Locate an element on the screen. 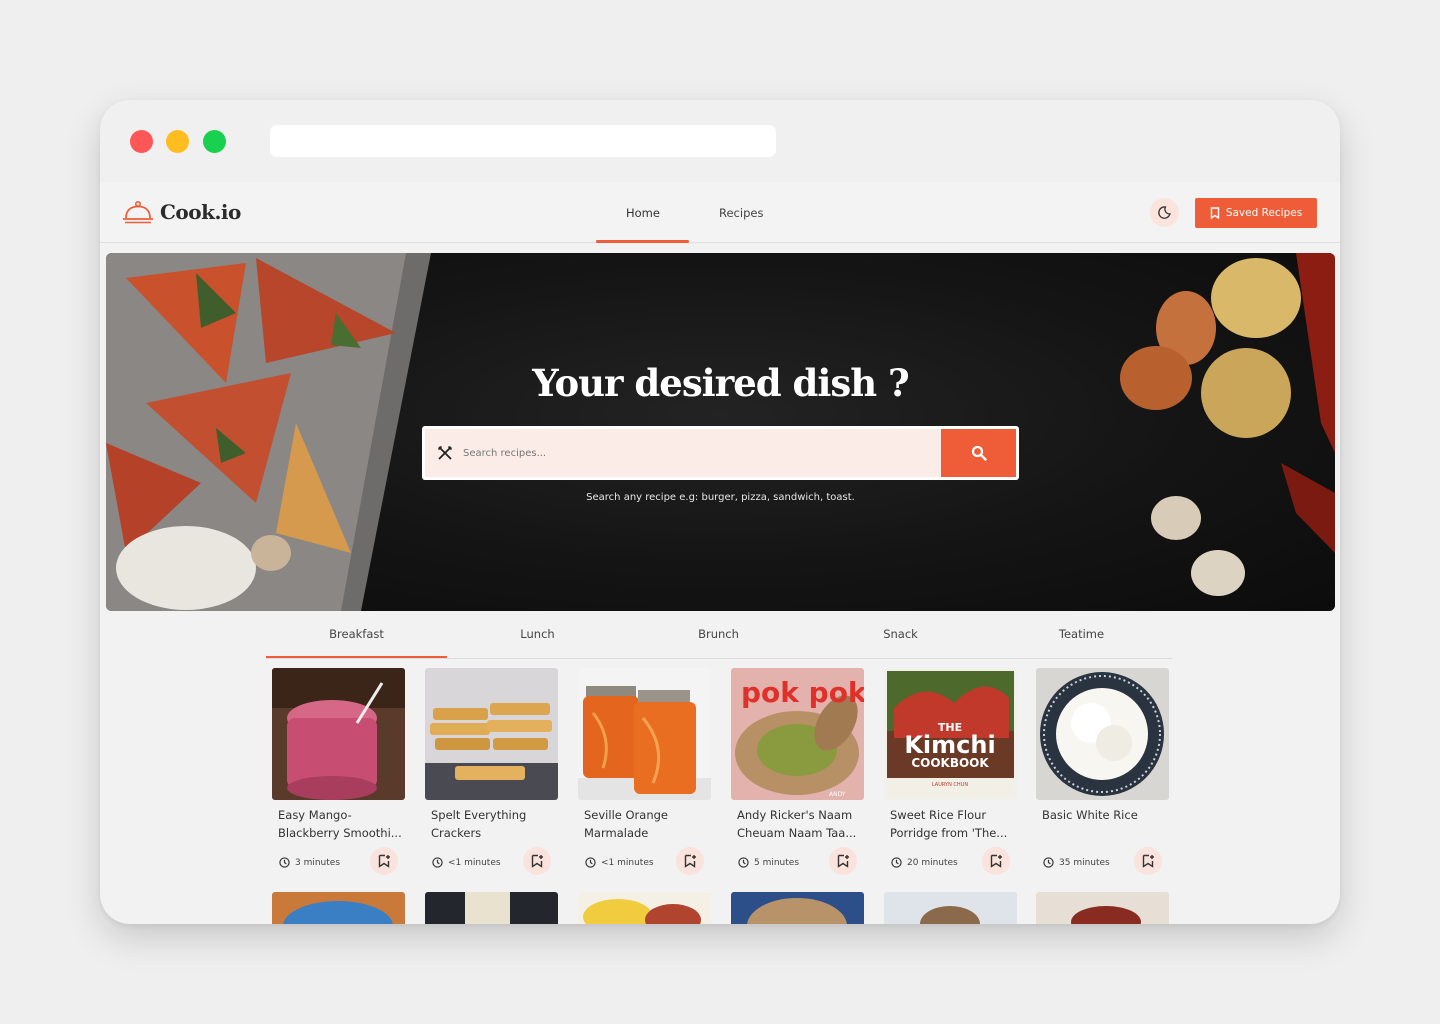 The height and width of the screenshot is (1024, 1440). pokpok-logo-text: pok pok is located at coordinates (802, 692).